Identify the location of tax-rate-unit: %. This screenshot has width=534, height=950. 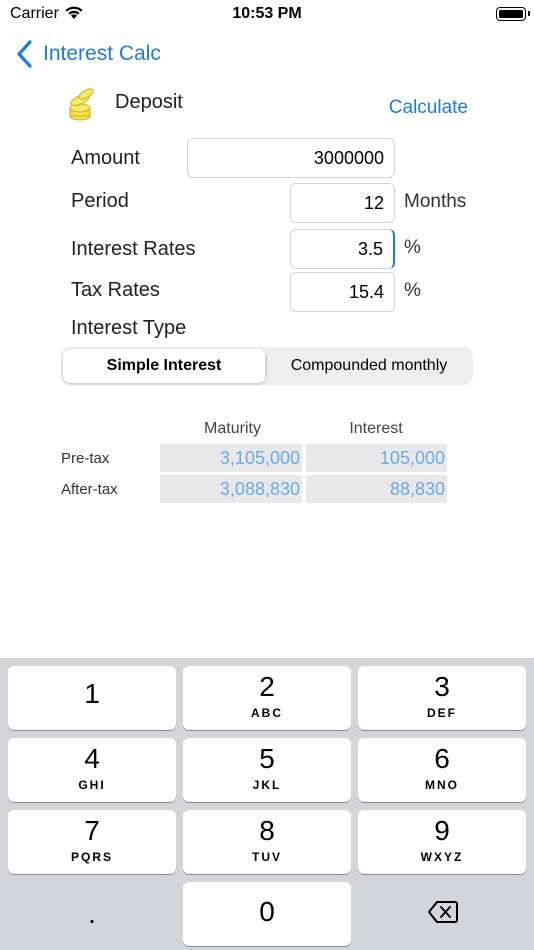
(412, 290).